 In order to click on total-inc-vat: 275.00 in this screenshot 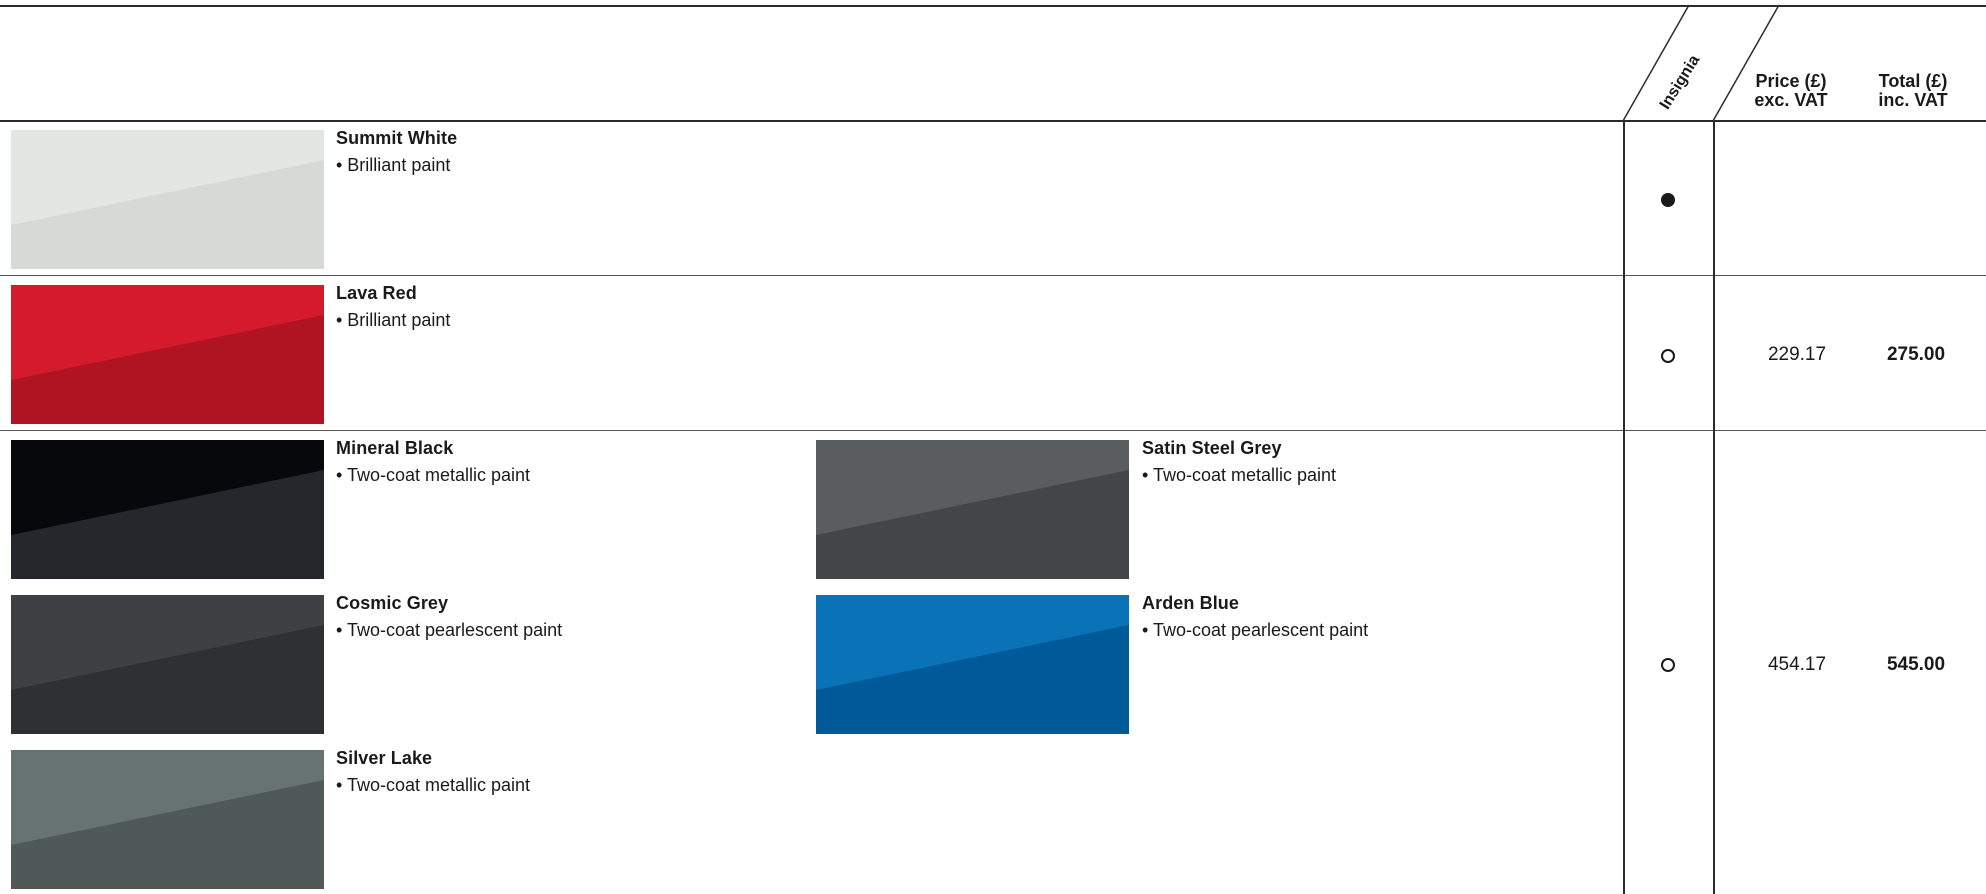, I will do `click(1916, 354)`.